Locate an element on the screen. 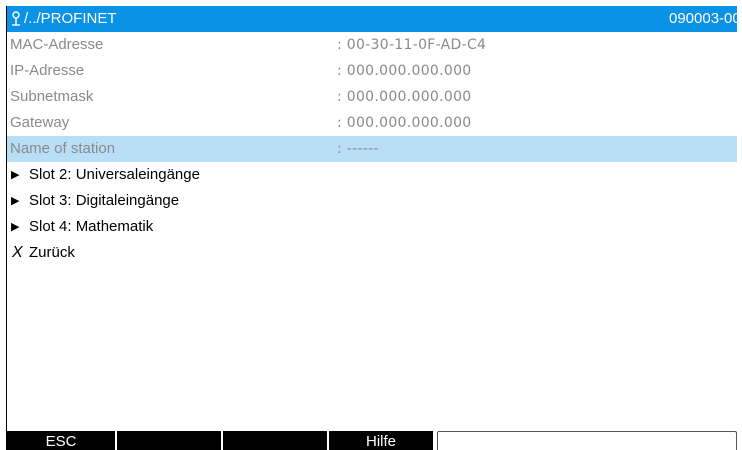 Image resolution: width=742 pixels, height=450 pixels. info-label: Subnetmask is located at coordinates (52, 96).